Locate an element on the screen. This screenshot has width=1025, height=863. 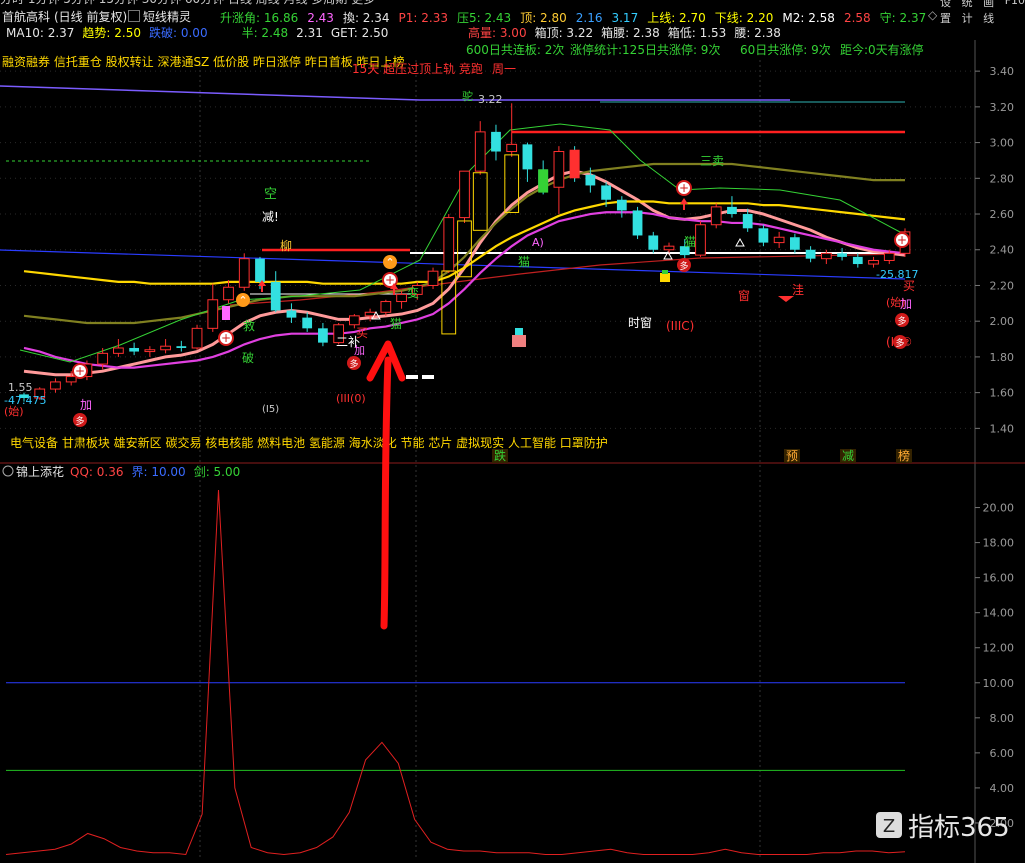
header-field2-4: 2.31 is located at coordinates (309, 33).